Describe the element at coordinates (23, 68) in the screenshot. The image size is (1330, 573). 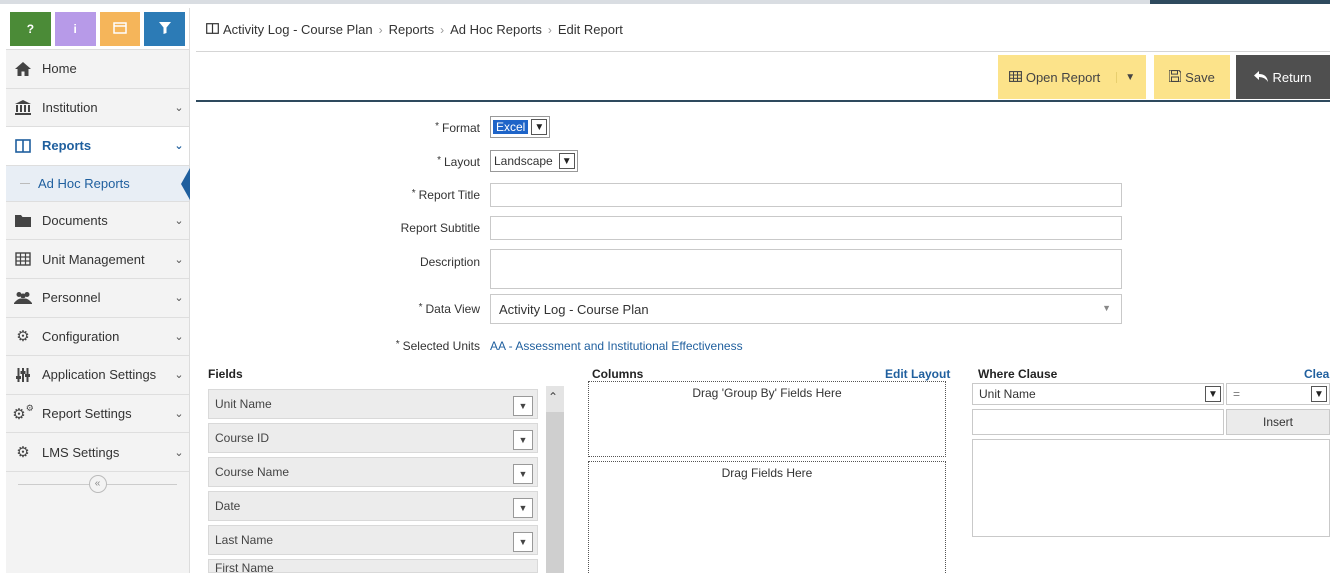
I see `home-icon` at that location.